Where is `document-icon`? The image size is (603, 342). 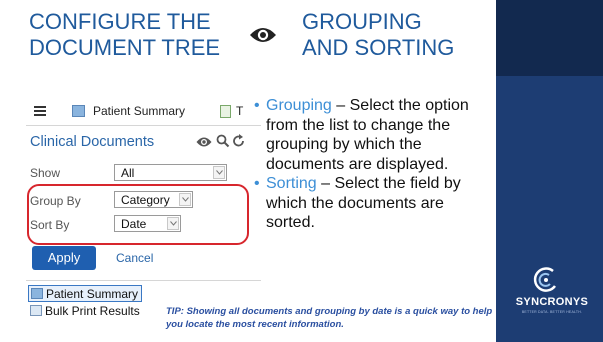 document-icon is located at coordinates (37, 294).